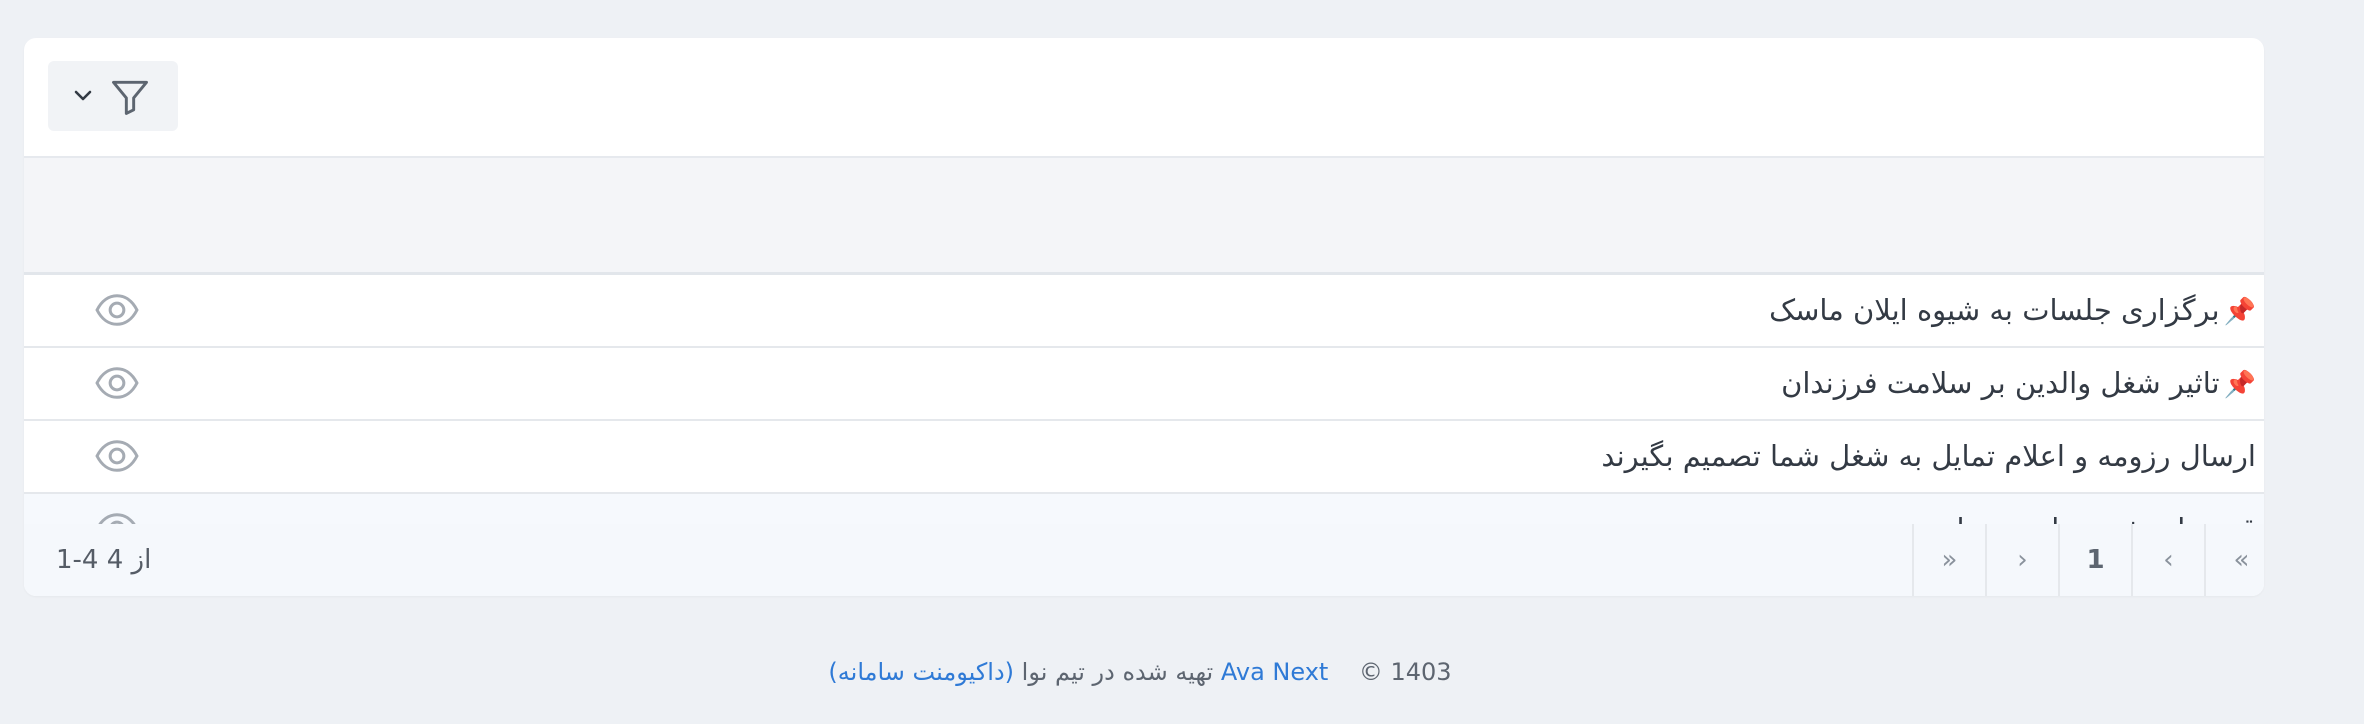  I want to click on last-page-button: », so click(1948, 560).